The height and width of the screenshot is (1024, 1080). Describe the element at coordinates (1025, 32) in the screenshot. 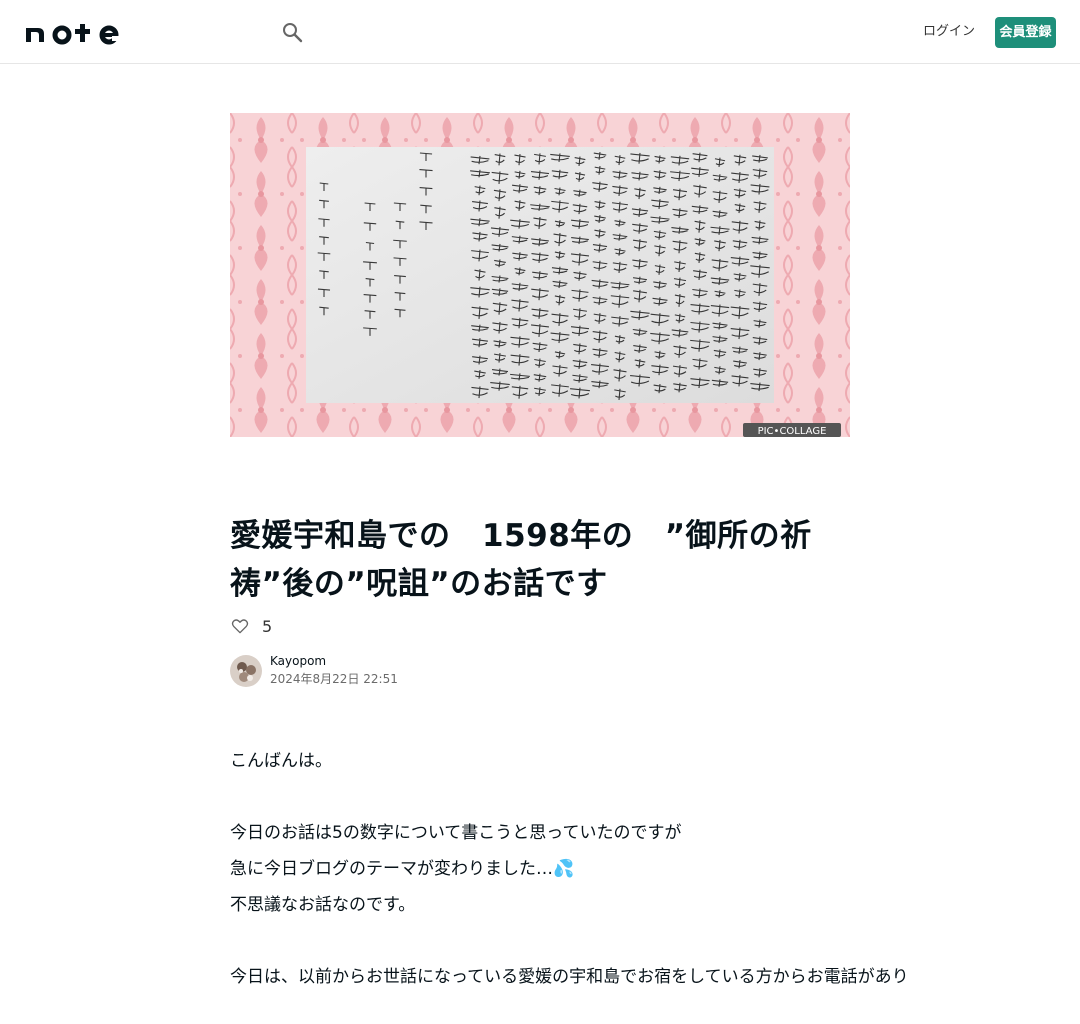

I see `signup-button: 会員登録` at that location.